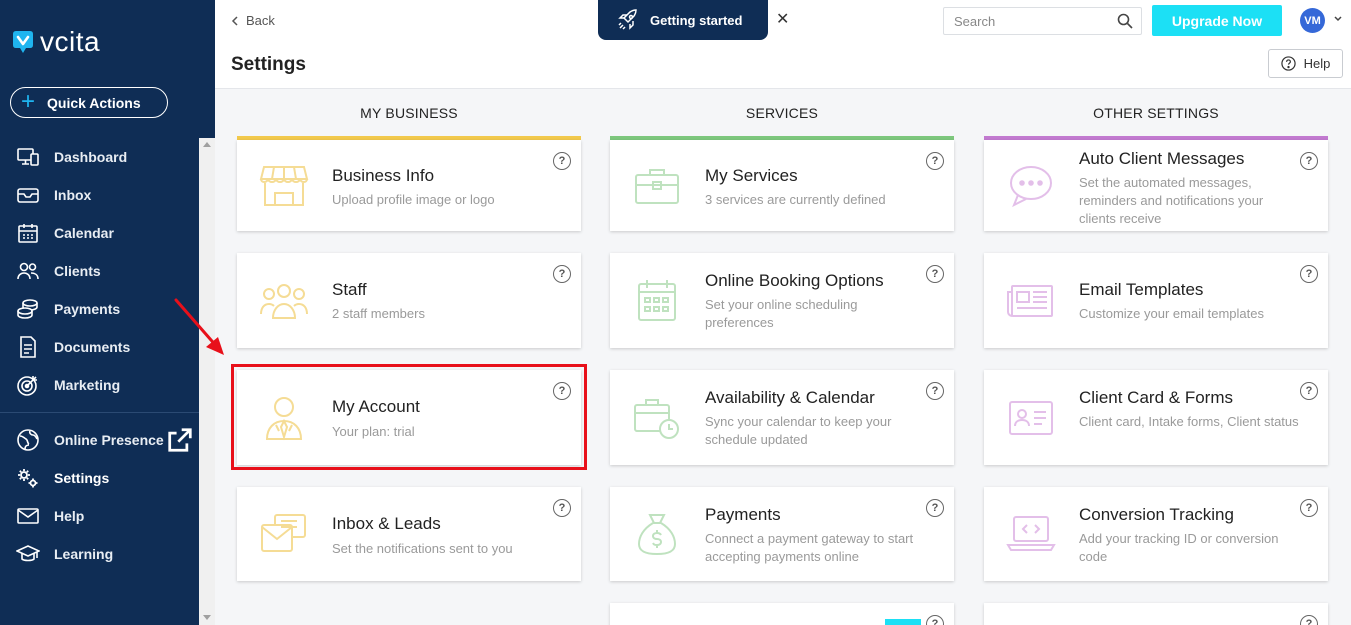 This screenshot has height=625, width=1351. What do you see at coordinates (1171, 313) in the screenshot?
I see `card-subtitle: Customize your email templates` at bounding box center [1171, 313].